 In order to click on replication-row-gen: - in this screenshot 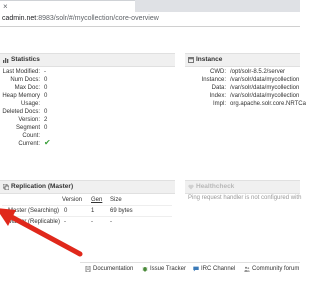, I will do `click(92, 222)`.